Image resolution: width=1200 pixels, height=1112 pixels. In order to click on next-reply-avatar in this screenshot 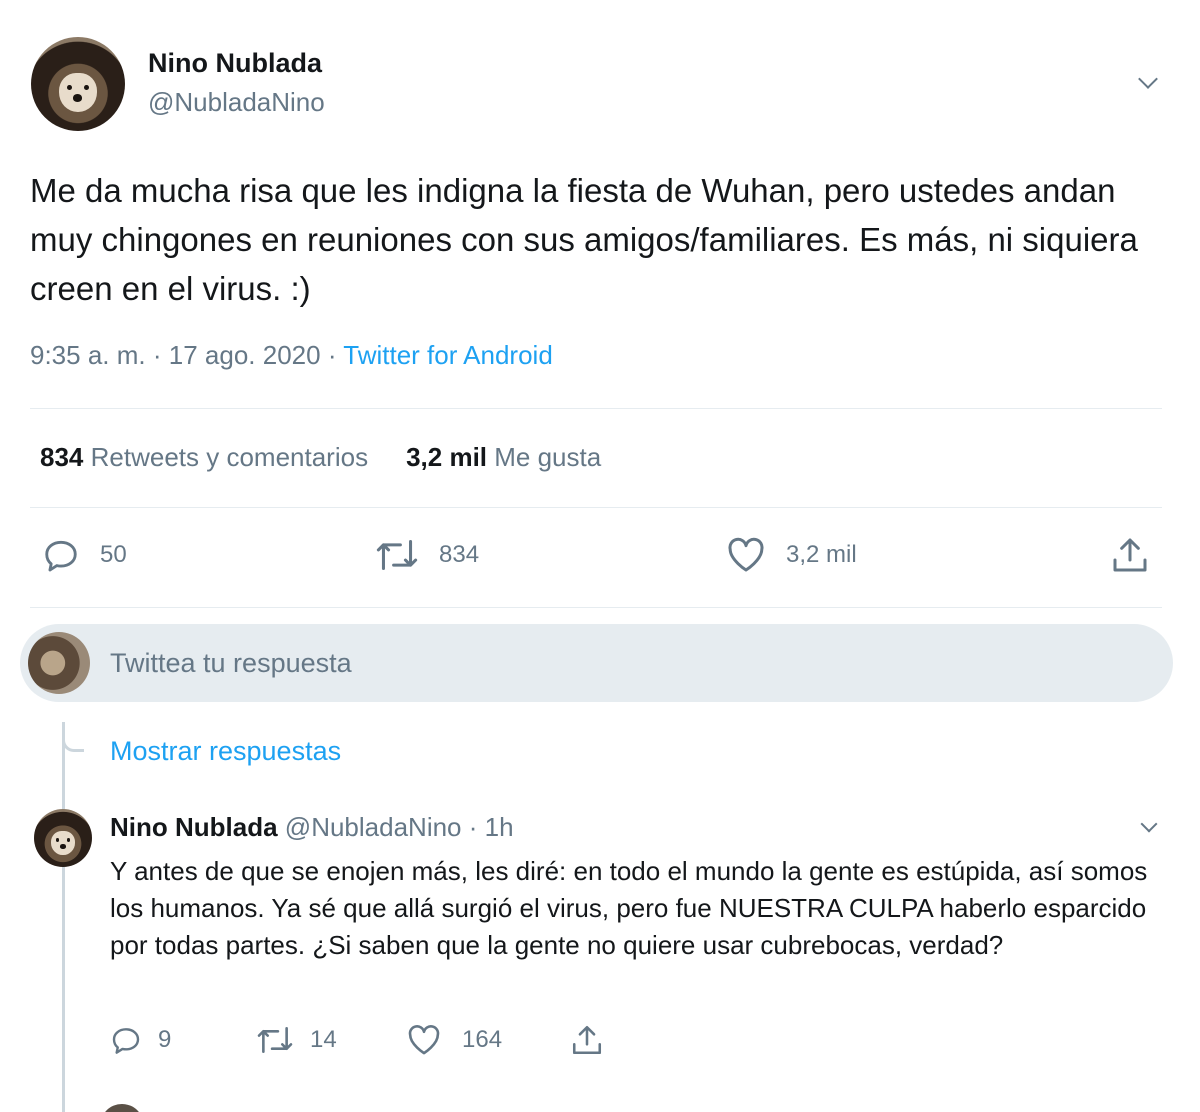, I will do `click(122, 1108)`.